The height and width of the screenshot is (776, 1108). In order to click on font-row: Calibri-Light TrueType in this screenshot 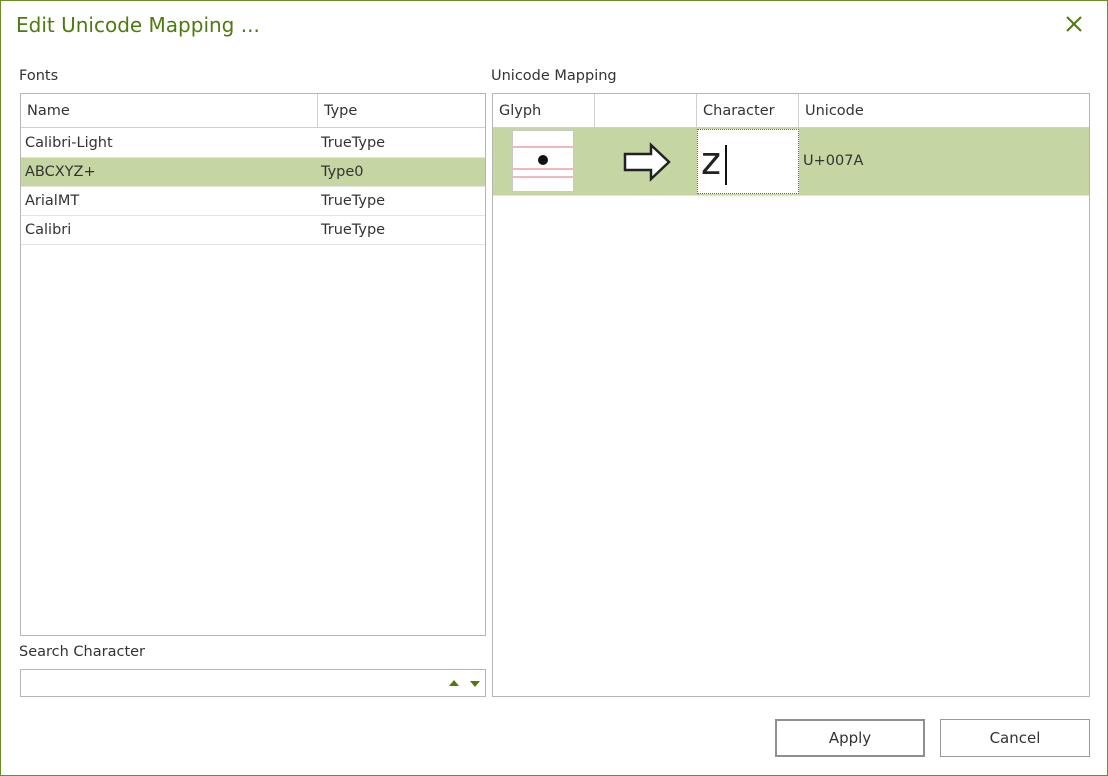, I will do `click(253, 143)`.